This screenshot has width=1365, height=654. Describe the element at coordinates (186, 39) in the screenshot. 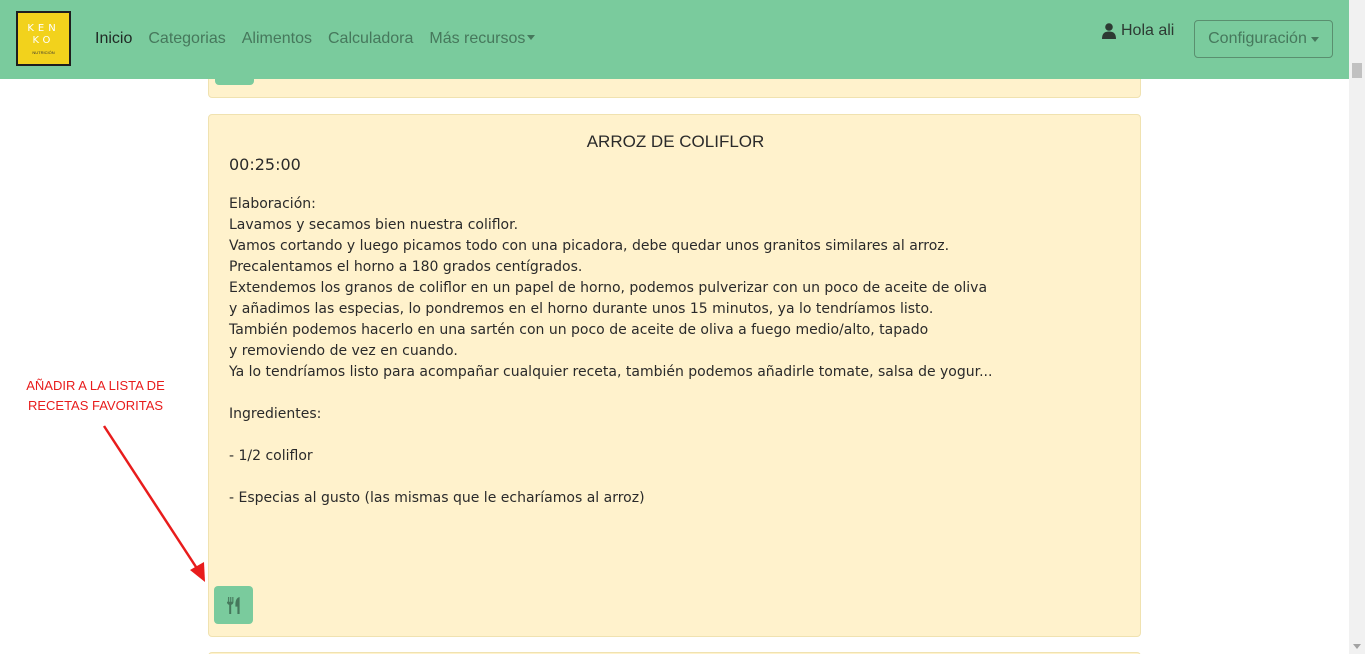

I see `nav-link-categorias: Categorias` at that location.